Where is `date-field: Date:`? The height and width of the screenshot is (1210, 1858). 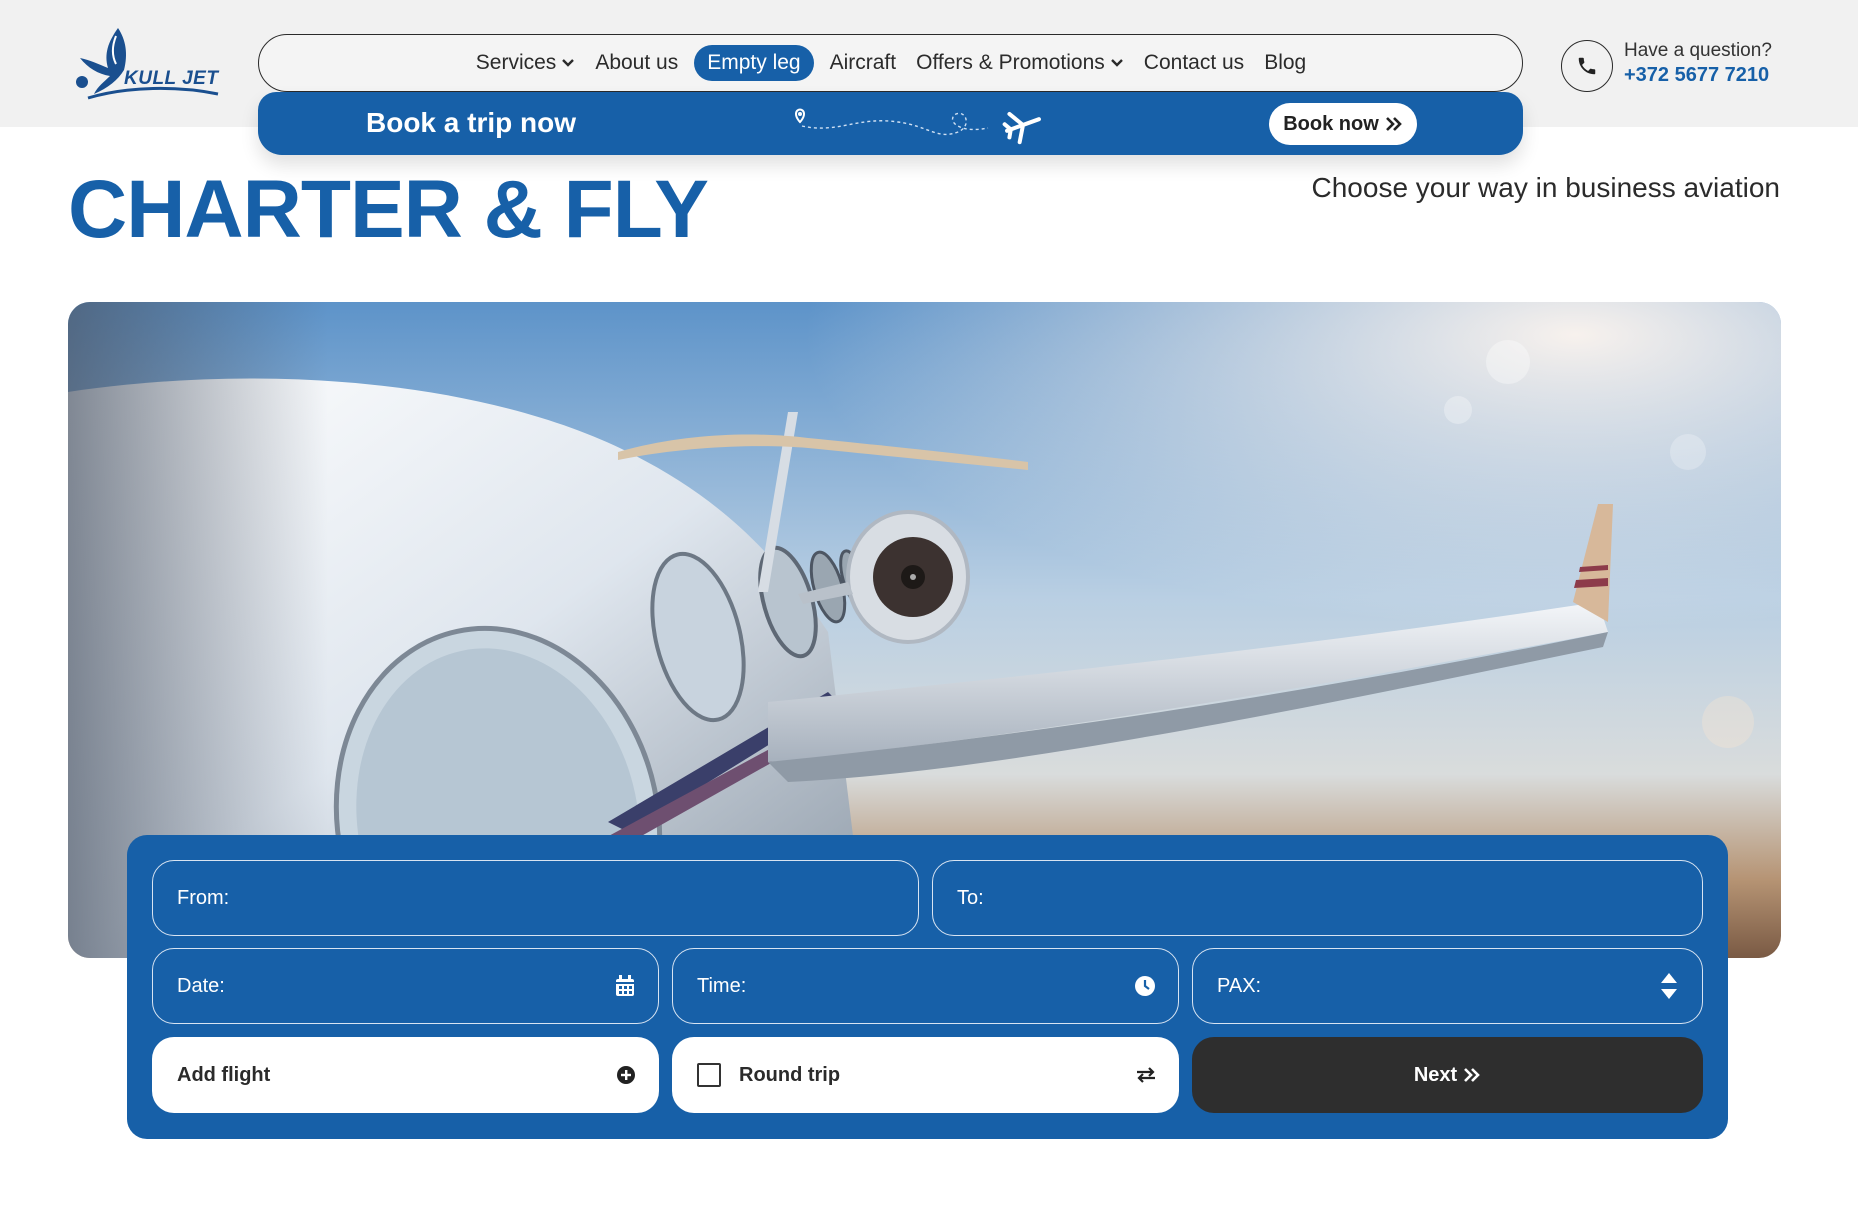
date-field: Date: is located at coordinates (405, 986).